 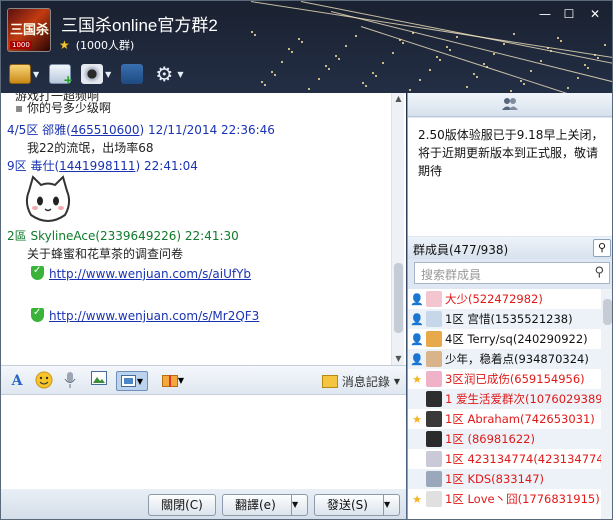 What do you see at coordinates (203, 442) in the screenshot?
I see `message-input` at bounding box center [203, 442].